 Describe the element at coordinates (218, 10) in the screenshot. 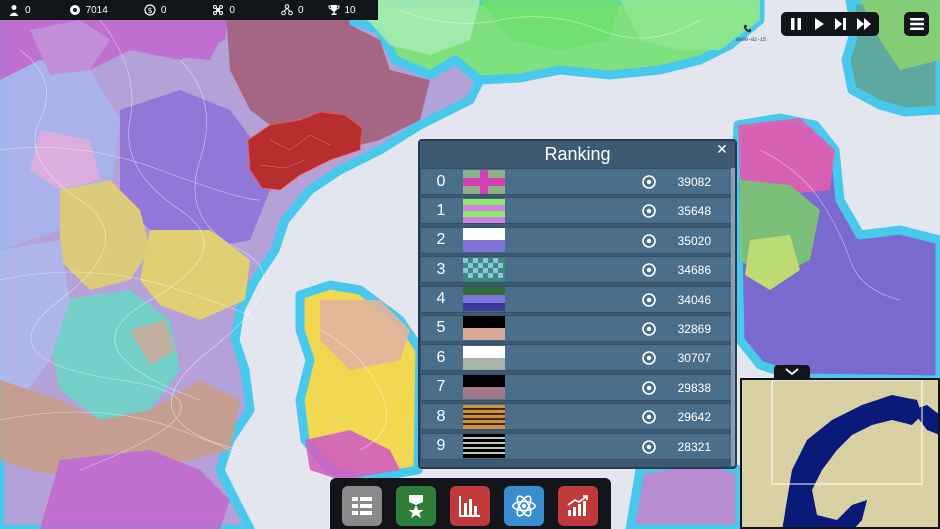

I see `virus-icon` at that location.